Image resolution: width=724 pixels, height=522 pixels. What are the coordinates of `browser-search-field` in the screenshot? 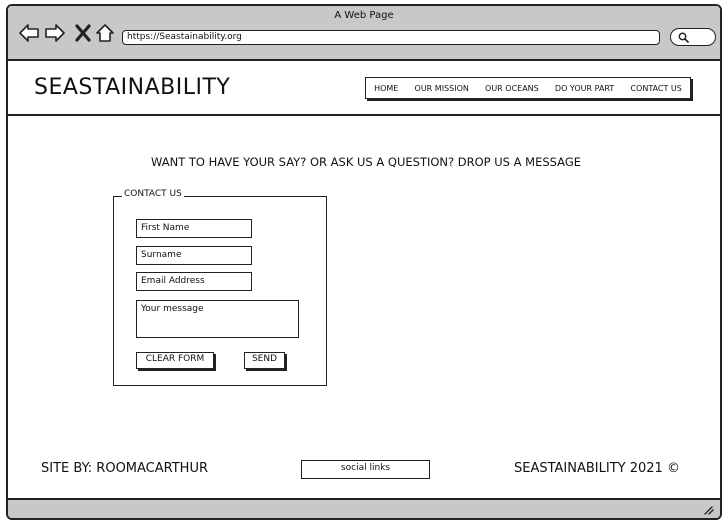 It's located at (693, 37).